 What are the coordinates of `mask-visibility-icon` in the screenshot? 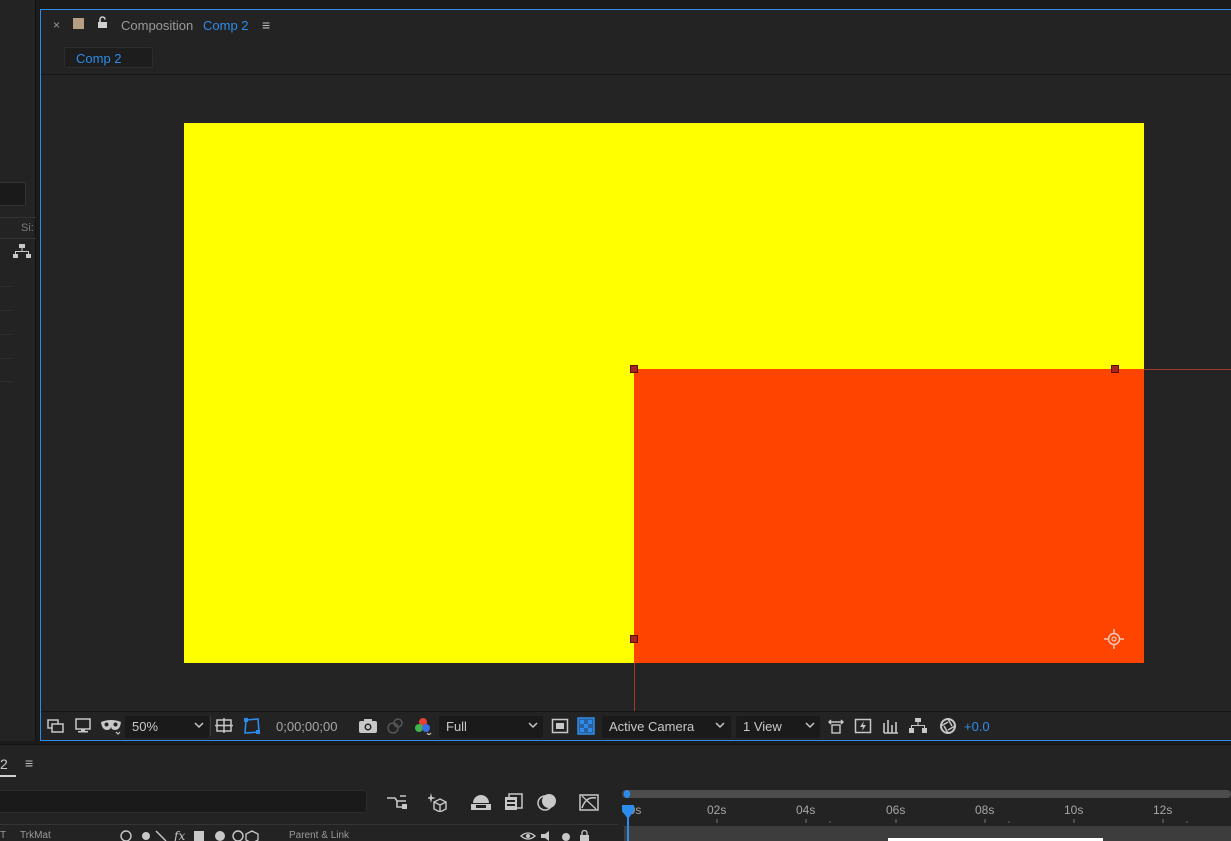 It's located at (111, 726).